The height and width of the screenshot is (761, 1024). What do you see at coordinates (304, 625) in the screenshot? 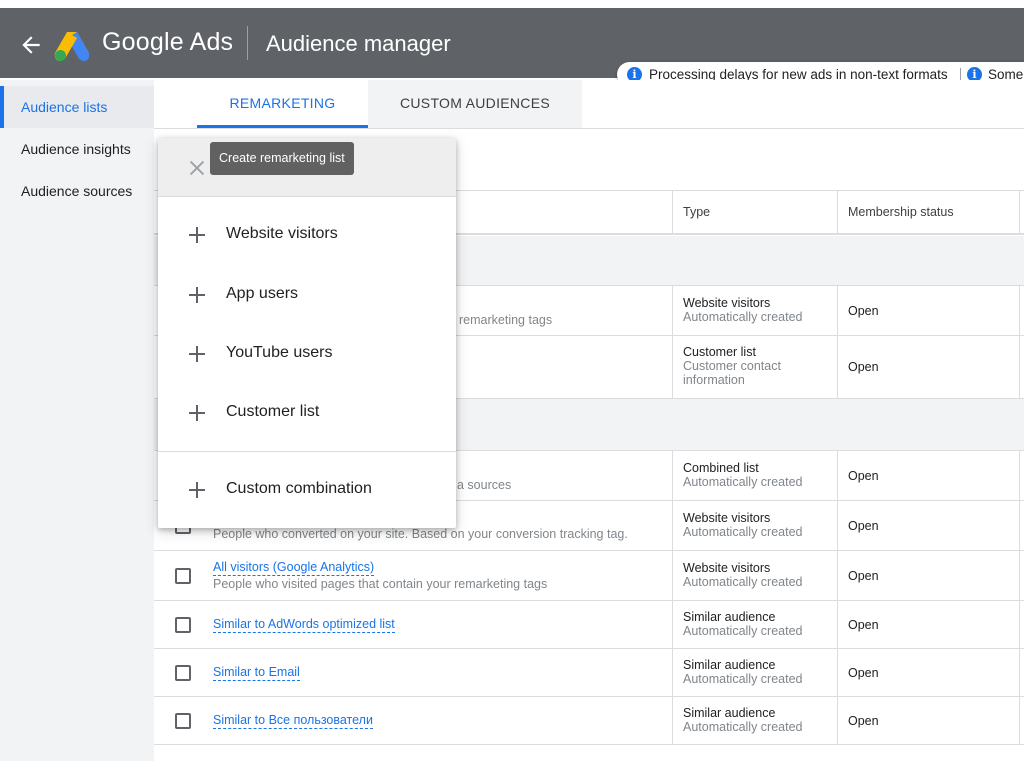
I see `audience-name-link: Similar to AdWords optimized list` at bounding box center [304, 625].